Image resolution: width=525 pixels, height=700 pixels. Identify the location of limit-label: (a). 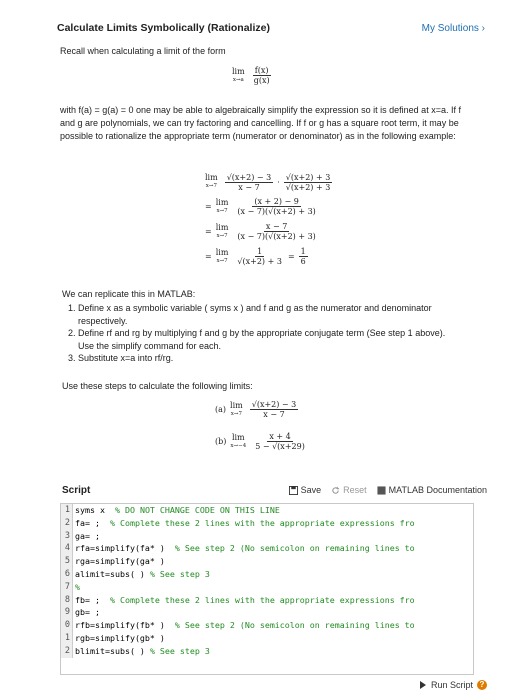
(221, 409).